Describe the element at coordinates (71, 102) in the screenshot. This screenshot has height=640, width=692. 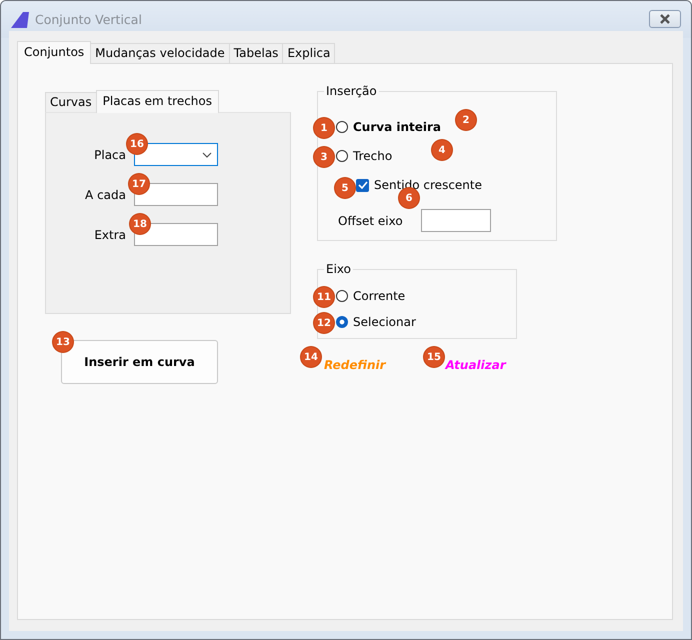
I see `tab: Curvas` at that location.